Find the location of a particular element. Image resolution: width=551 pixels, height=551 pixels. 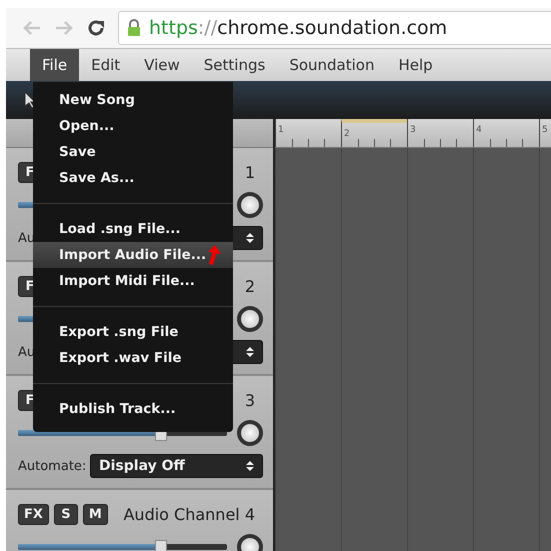

menu-item: Soundation is located at coordinates (331, 65).